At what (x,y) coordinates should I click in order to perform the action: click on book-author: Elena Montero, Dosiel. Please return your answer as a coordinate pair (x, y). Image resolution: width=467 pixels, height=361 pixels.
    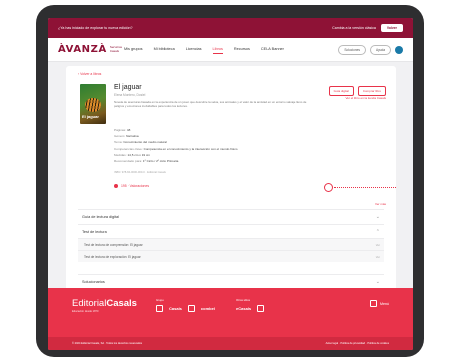
    Looking at the image, I should click on (130, 95).